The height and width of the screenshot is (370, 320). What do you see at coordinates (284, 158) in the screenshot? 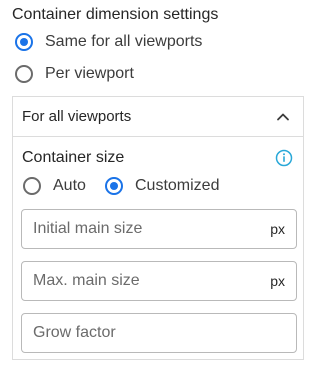
I see `info-icon` at bounding box center [284, 158].